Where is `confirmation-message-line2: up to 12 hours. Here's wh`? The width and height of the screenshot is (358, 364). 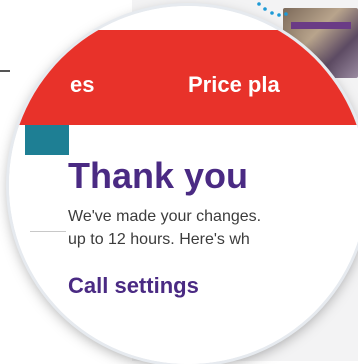
confirmation-message-line2: up to 12 hours. Here's wh is located at coordinates (159, 239).